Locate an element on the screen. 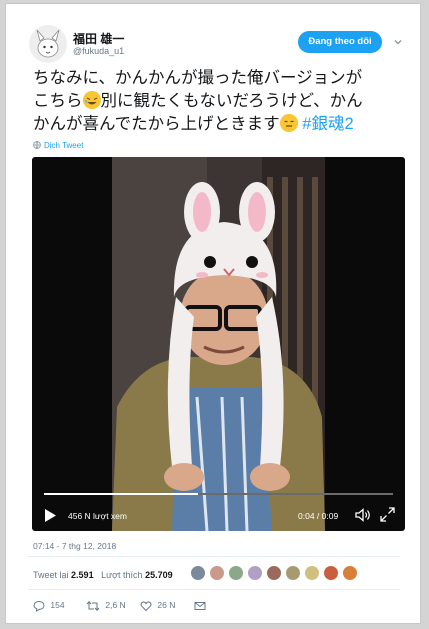 This screenshot has height=629, width=429. hashtag-link: #銀魂2 is located at coordinates (327, 124).